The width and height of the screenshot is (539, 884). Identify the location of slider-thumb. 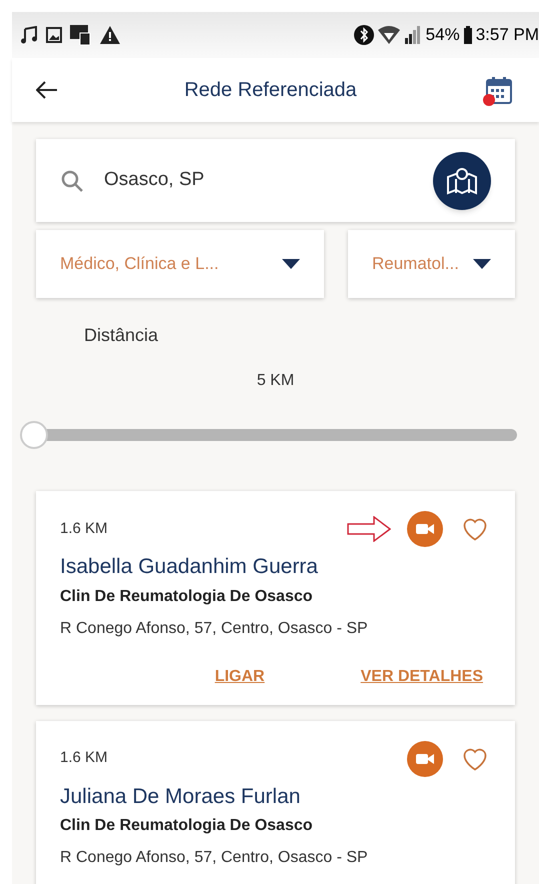
(34, 435).